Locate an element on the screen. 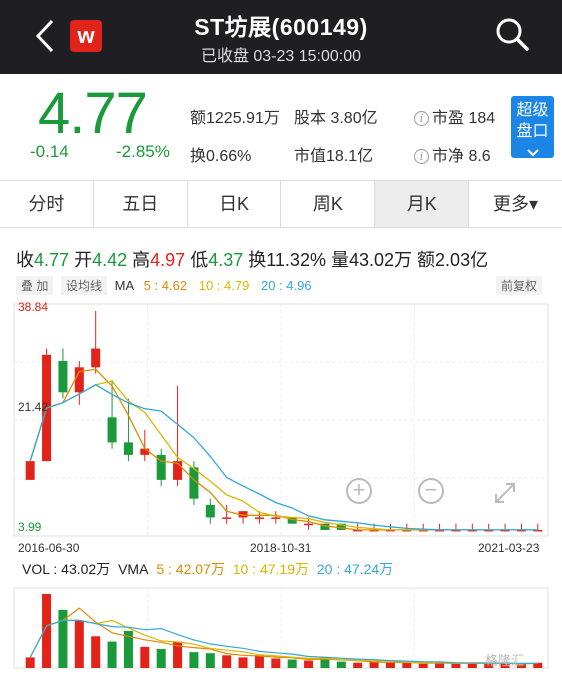  tab-2: 日K is located at coordinates (235, 204).